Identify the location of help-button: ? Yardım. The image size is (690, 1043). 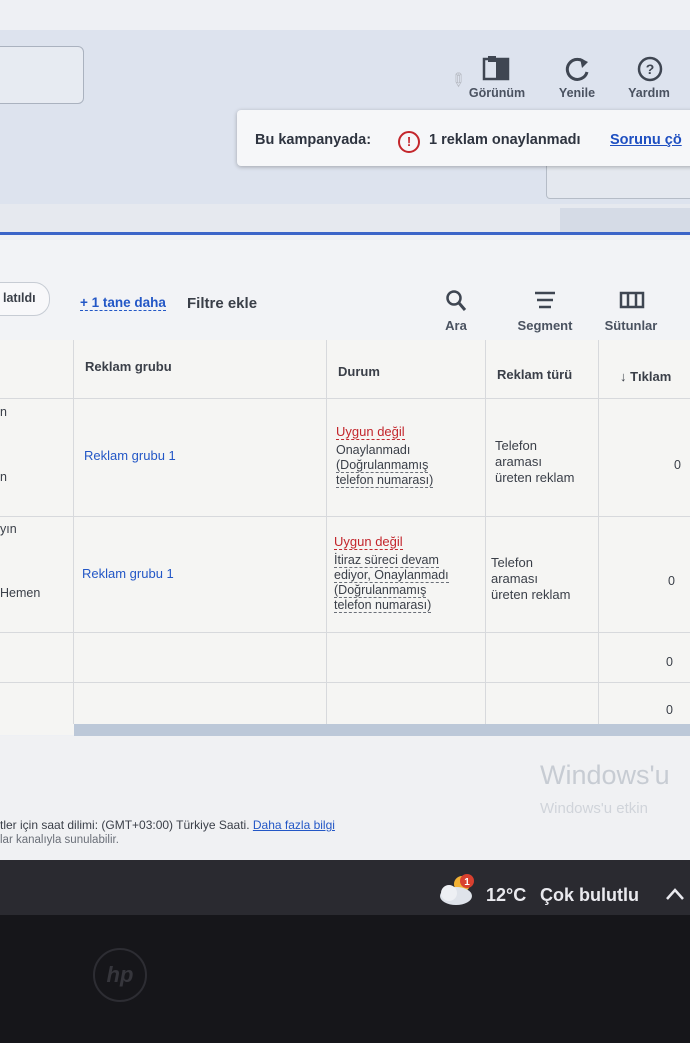
(649, 78).